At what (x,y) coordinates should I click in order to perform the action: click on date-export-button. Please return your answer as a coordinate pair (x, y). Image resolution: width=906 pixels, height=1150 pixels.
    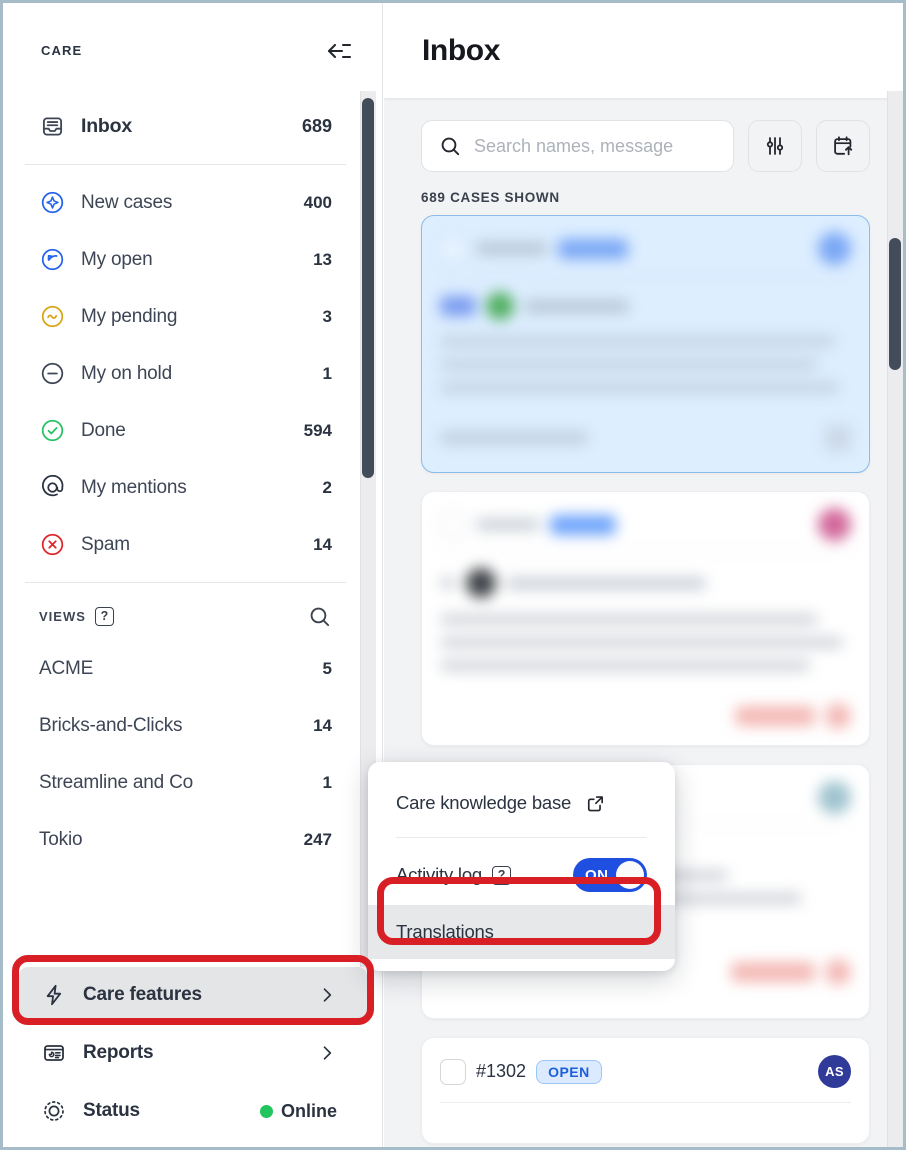
    Looking at the image, I should click on (843, 146).